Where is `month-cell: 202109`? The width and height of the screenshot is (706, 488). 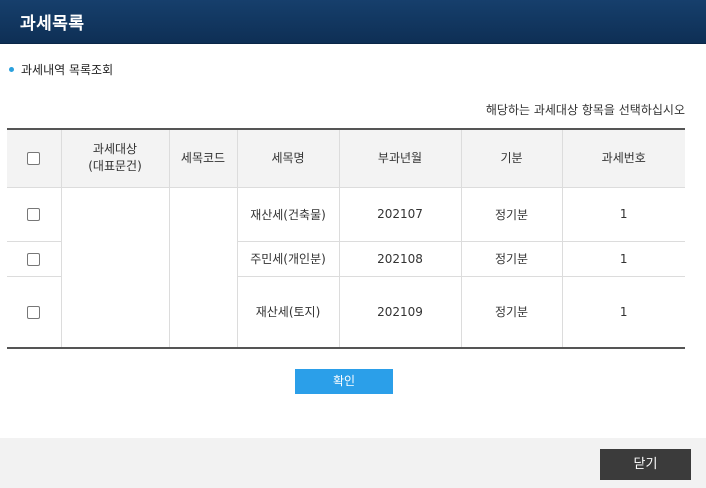
month-cell: 202109 is located at coordinates (399, 311).